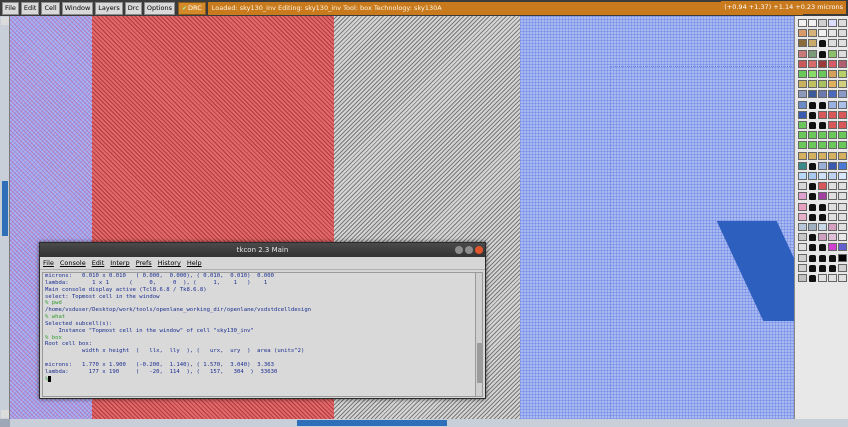 Image resolution: width=848 pixels, height=427 pixels. Describe the element at coordinates (262, 250) in the screenshot. I see `window-titlebar: tkcon 2.3 Main` at that location.